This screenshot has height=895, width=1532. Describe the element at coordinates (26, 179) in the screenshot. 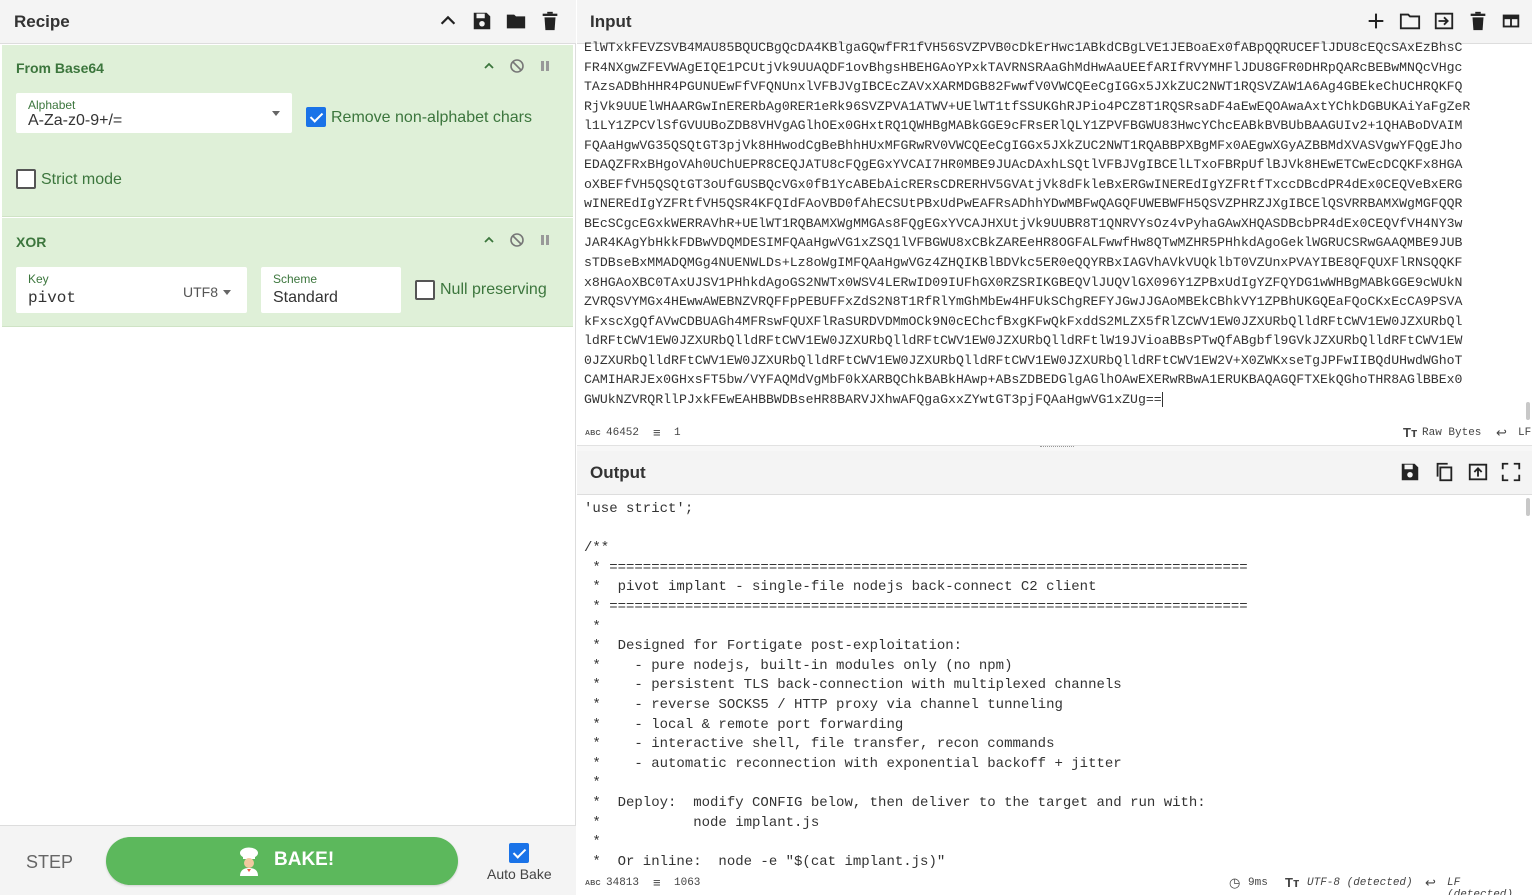

I see `strict-mode-checkbox` at that location.